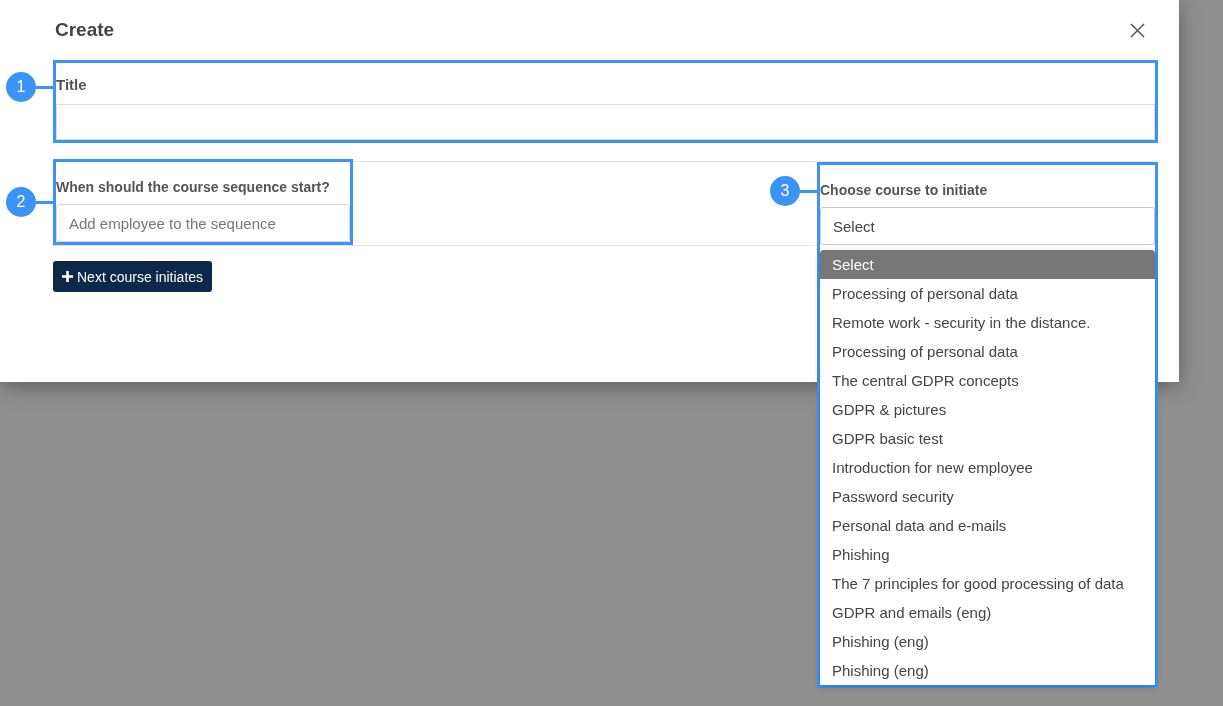  I want to click on dropdown-option: GDPR & pictures, so click(987, 409).